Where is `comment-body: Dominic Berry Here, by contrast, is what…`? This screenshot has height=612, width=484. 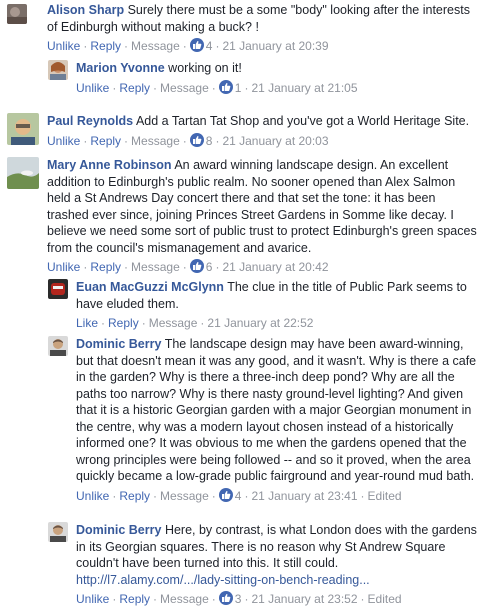
comment-body: Dominic Berry Here, by contrast, is what… is located at coordinates (277, 564).